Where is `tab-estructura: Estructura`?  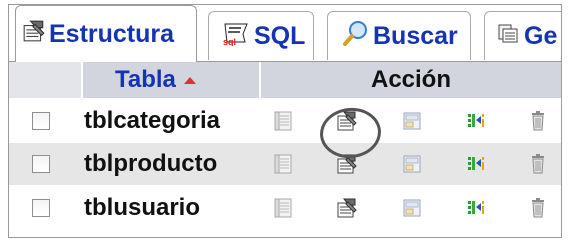
tab-estructura: Estructura is located at coordinates (106, 33).